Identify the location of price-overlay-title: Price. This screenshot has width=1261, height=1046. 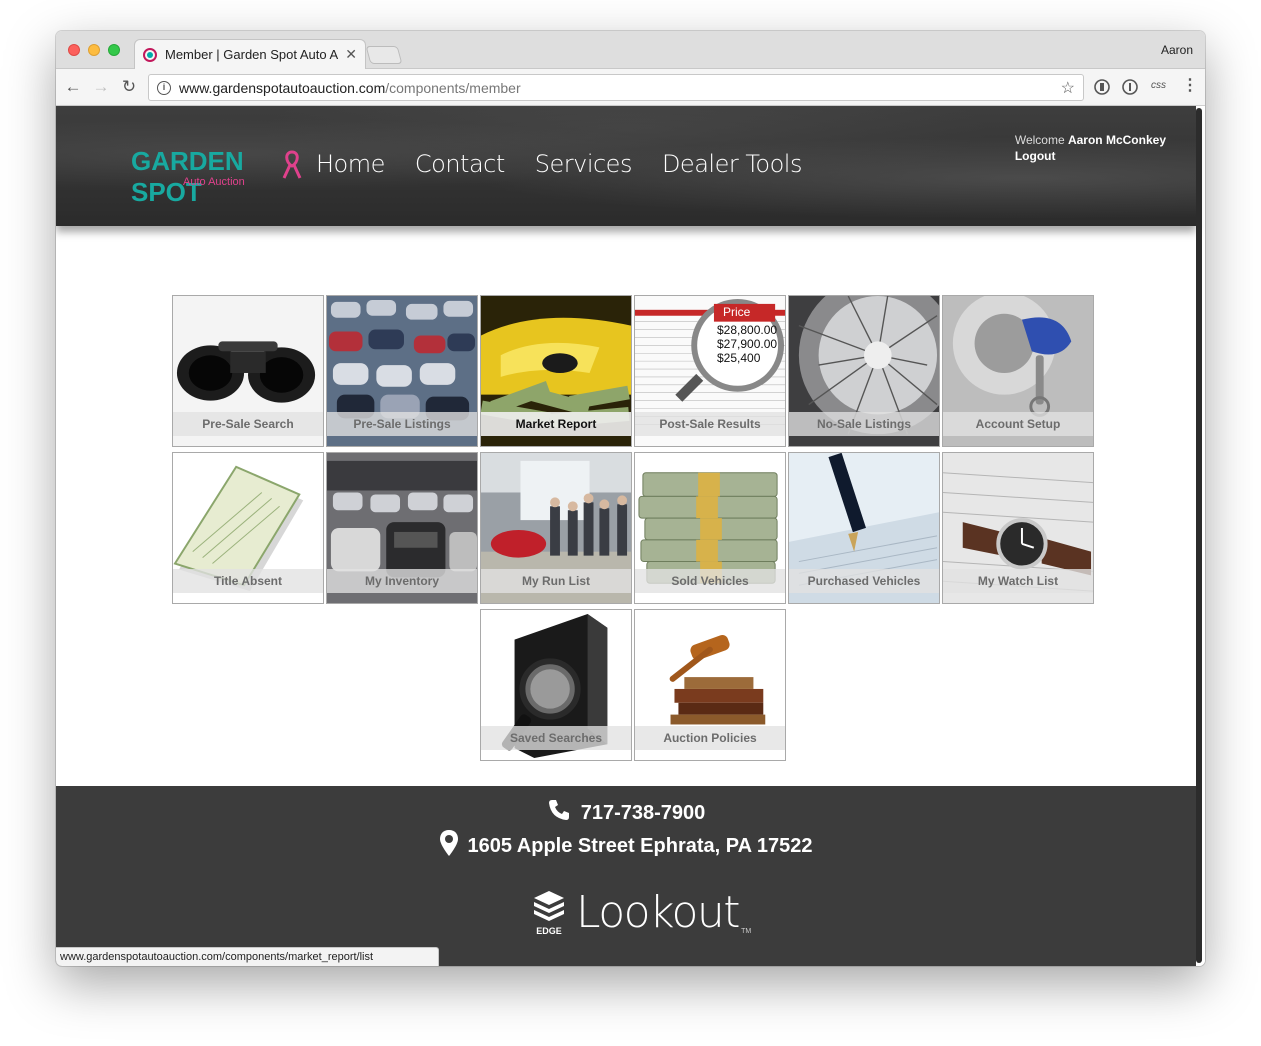
(737, 312).